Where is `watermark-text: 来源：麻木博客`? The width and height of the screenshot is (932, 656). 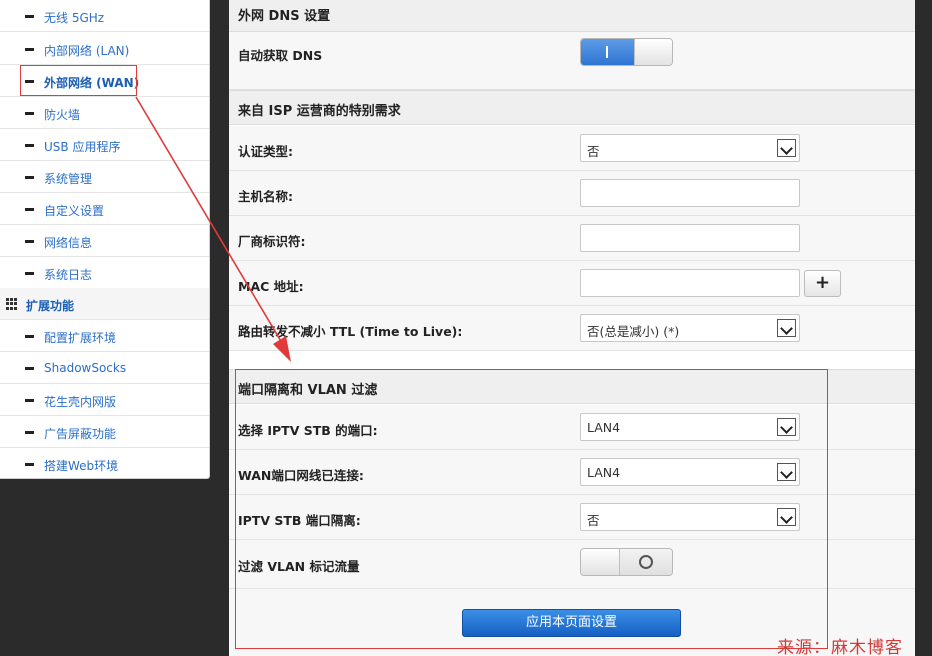 watermark-text: 来源：麻木博客 is located at coordinates (840, 647).